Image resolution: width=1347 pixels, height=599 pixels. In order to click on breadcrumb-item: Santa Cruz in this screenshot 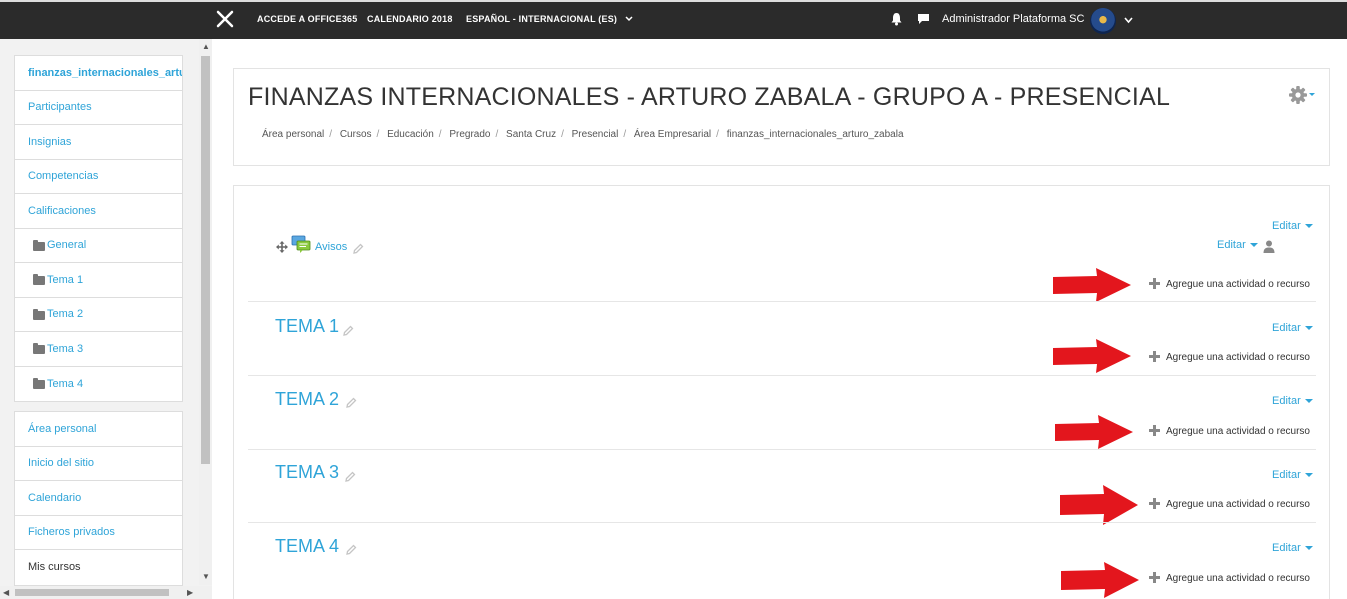, I will do `click(531, 134)`.